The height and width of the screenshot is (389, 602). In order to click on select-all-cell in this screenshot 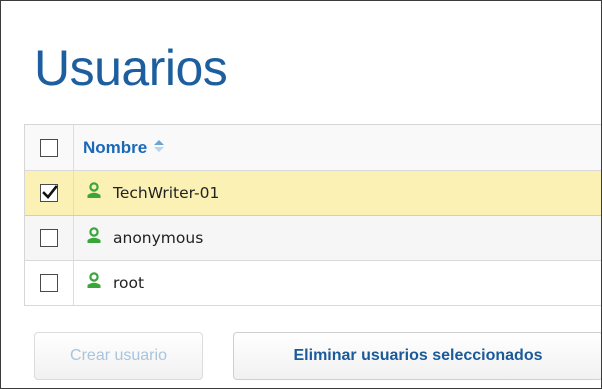, I will do `click(49, 147)`.